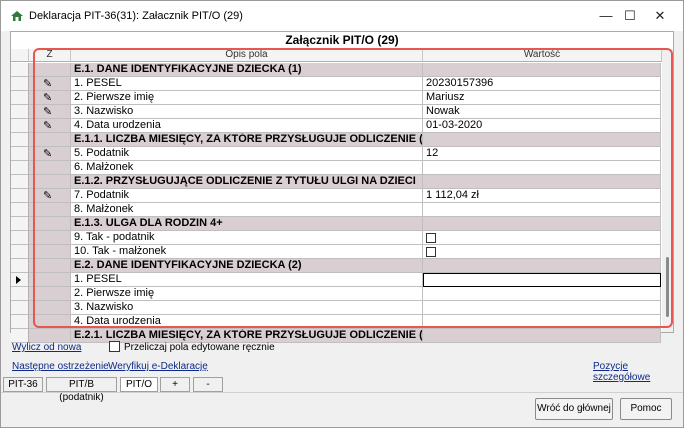 The height and width of the screenshot is (428, 684). I want to click on value-cell: 20230157396, so click(542, 84).